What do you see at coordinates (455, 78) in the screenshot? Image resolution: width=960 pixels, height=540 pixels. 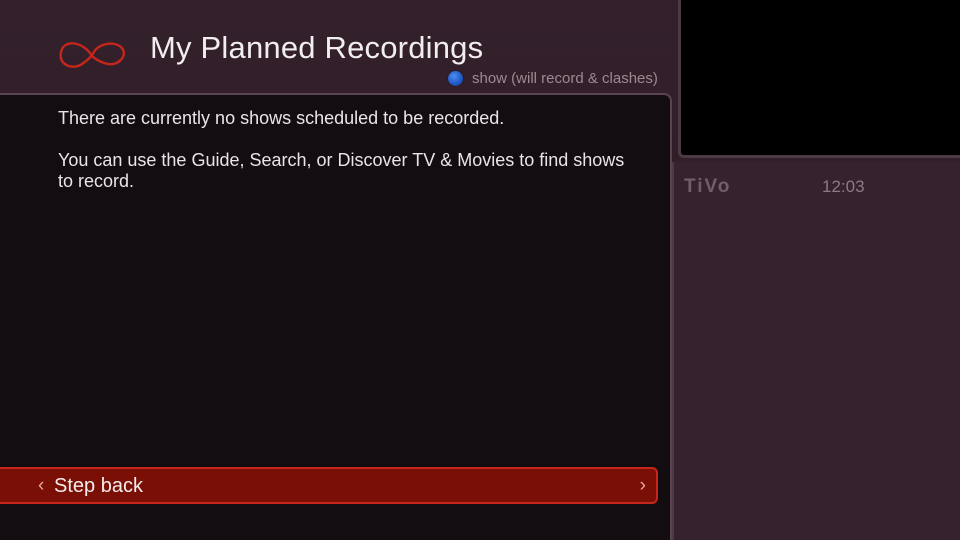 I see `blue-dot-icon` at bounding box center [455, 78].